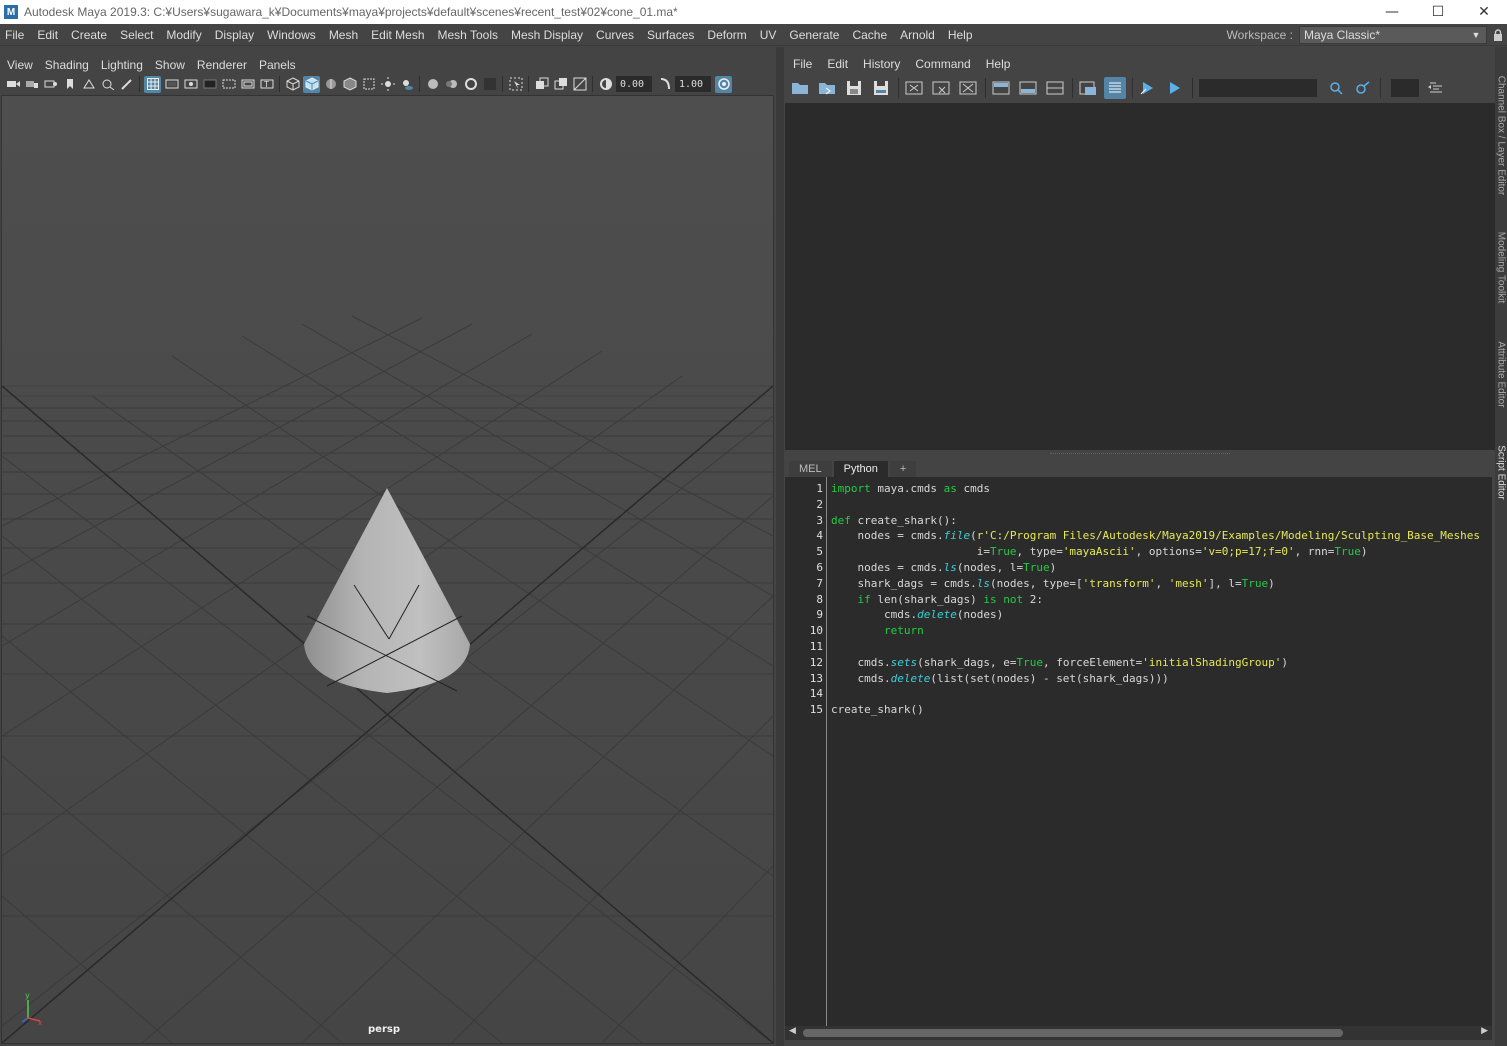 The width and height of the screenshot is (1507, 1046). I want to click on script-menu-edit: Edit, so click(837, 64).